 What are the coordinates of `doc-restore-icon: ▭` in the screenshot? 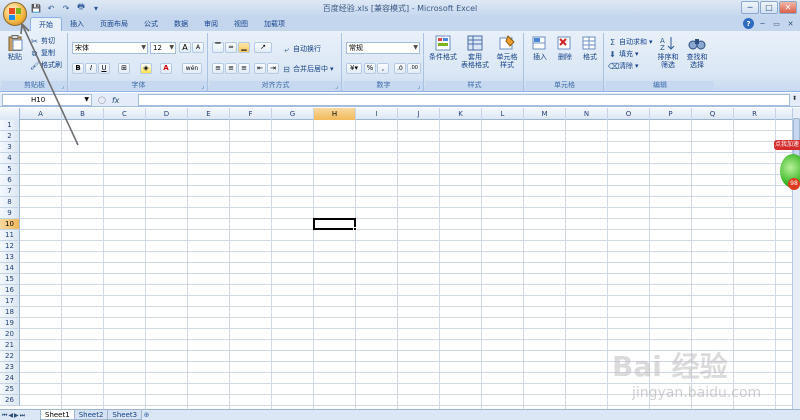 It's located at (776, 23).